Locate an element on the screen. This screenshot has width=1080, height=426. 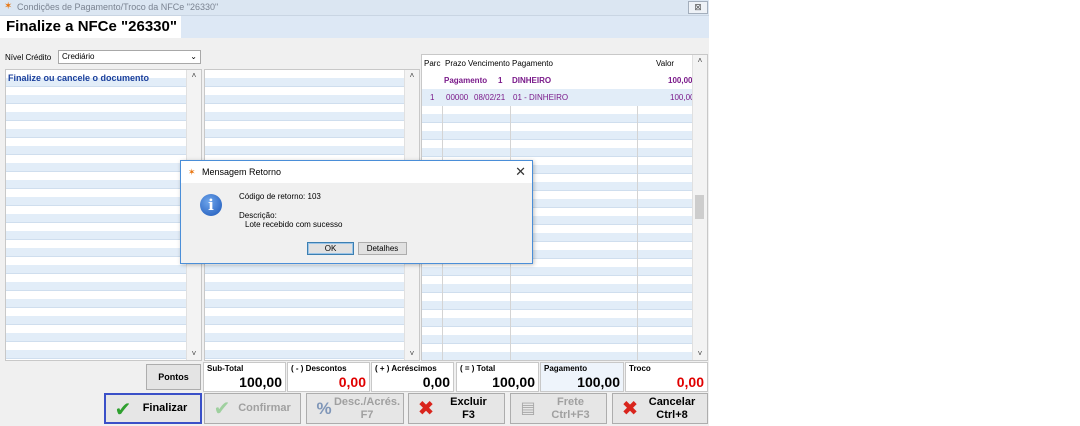
finalizar-button: ✔ Finalizar is located at coordinates (153, 408).